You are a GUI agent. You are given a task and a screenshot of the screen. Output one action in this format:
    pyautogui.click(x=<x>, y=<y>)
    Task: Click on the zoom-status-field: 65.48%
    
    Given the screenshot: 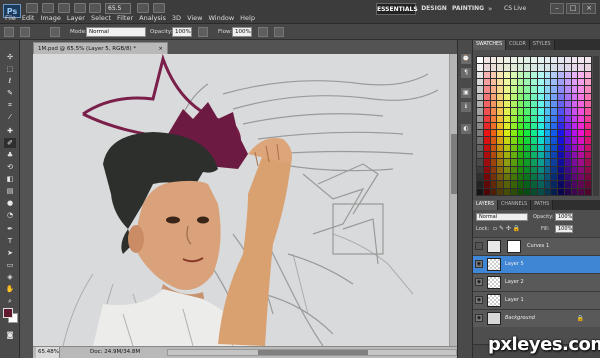 What is the action you would take?
    pyautogui.click(x=48, y=352)
    